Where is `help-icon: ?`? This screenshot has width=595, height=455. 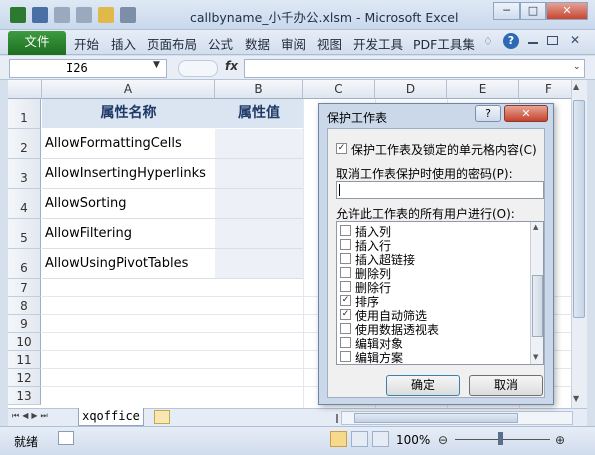 help-icon: ? is located at coordinates (511, 41).